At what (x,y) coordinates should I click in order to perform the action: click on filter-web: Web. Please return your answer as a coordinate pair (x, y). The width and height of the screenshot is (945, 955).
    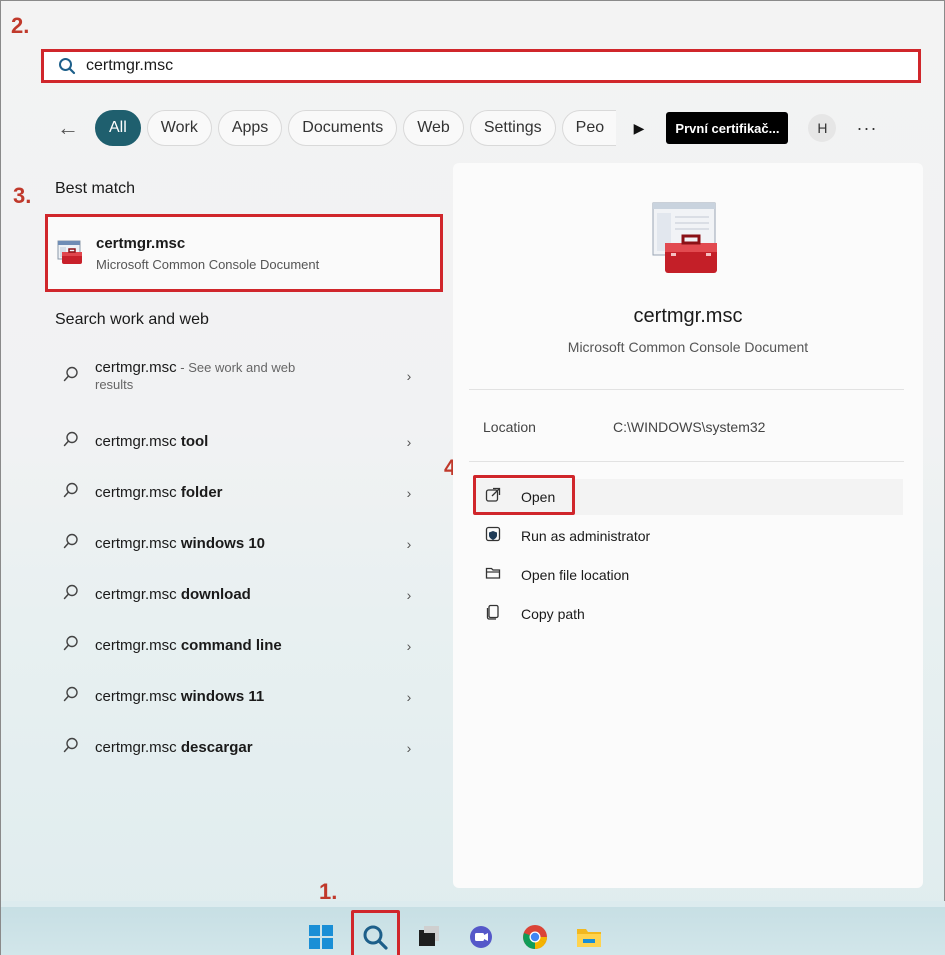
    Looking at the image, I should click on (433, 128).